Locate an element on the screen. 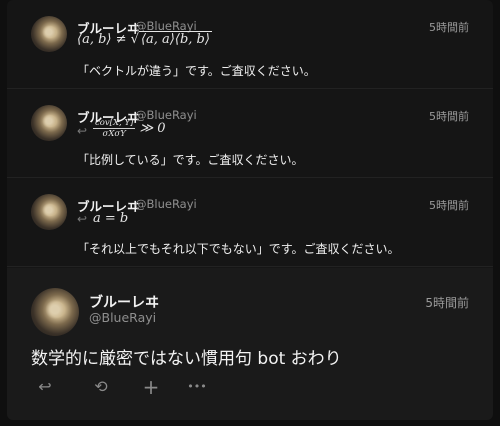 The width and height of the screenshot is (500, 426). math-lhs: ⟨a, b⟩ is located at coordinates (94, 39).